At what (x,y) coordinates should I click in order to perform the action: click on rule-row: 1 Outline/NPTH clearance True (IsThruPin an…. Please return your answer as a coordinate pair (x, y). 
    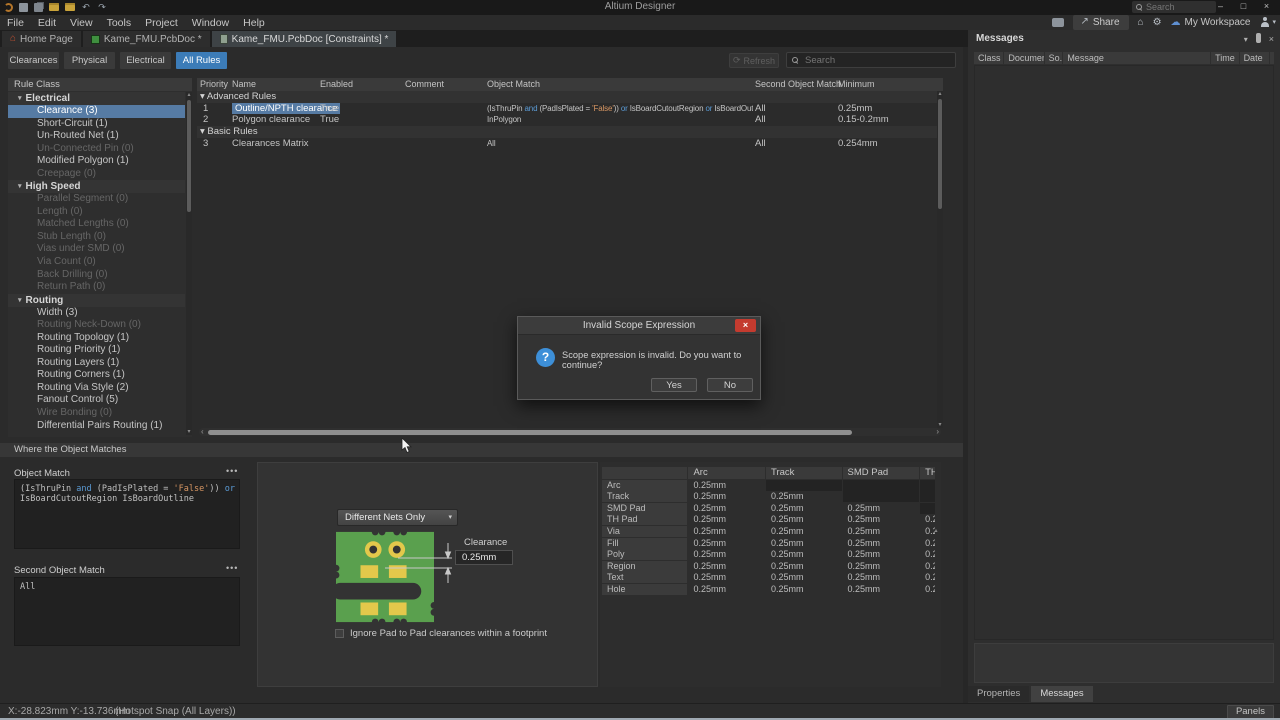
    Looking at the image, I should click on (570, 108).